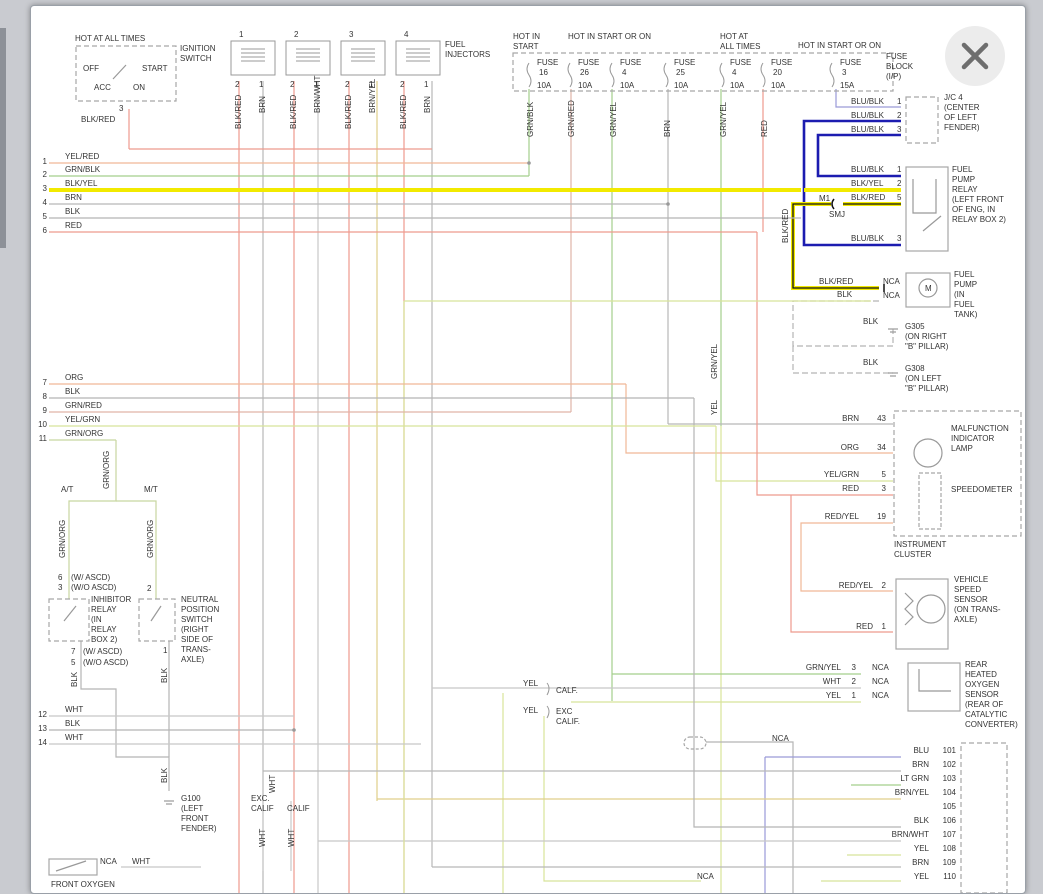 The width and height of the screenshot is (1043, 894). Describe the element at coordinates (531, 683) in the screenshot. I see `label-yel-calf: YEL` at that location.